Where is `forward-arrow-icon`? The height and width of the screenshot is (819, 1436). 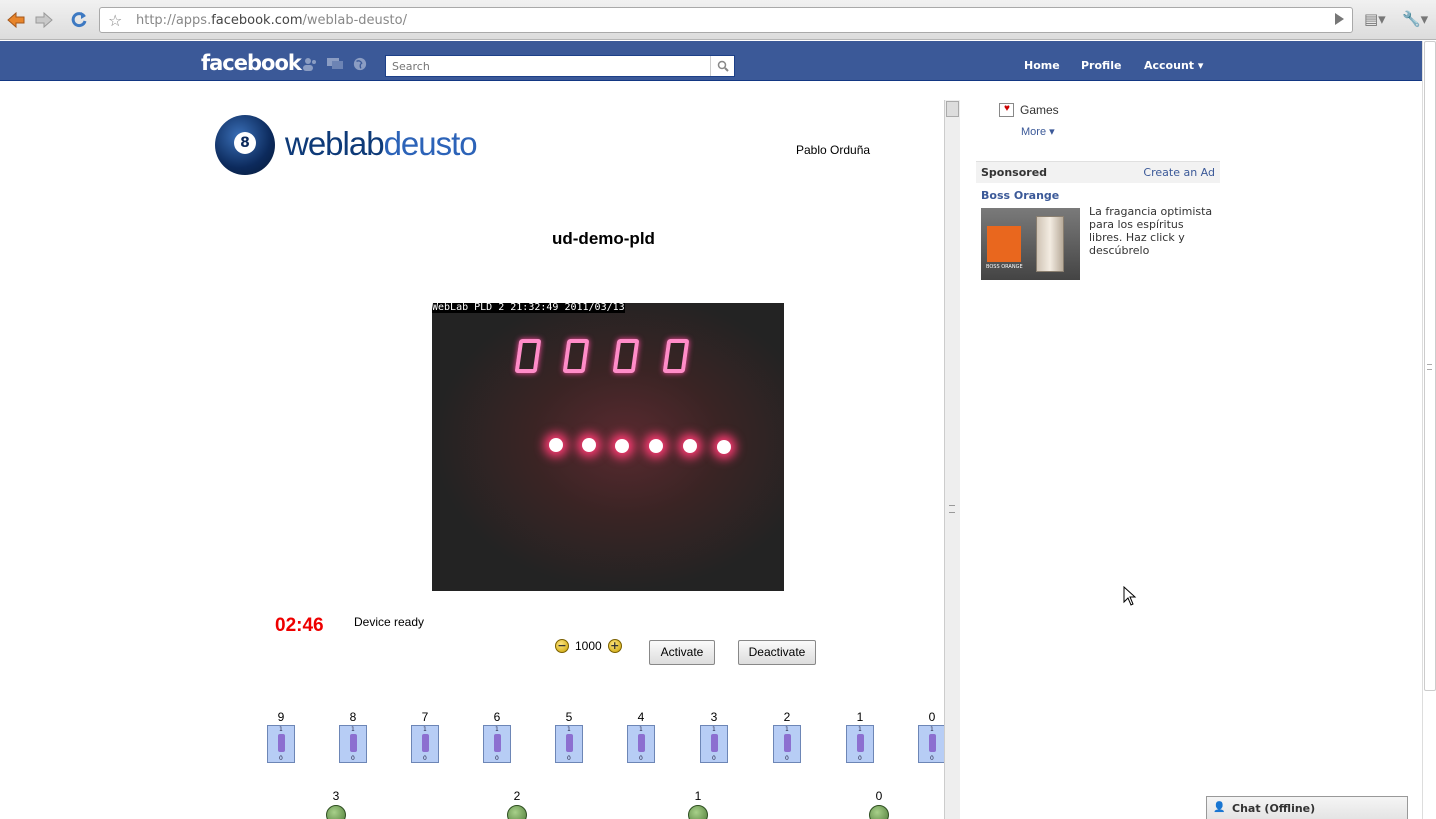
forward-arrow-icon is located at coordinates (44, 20).